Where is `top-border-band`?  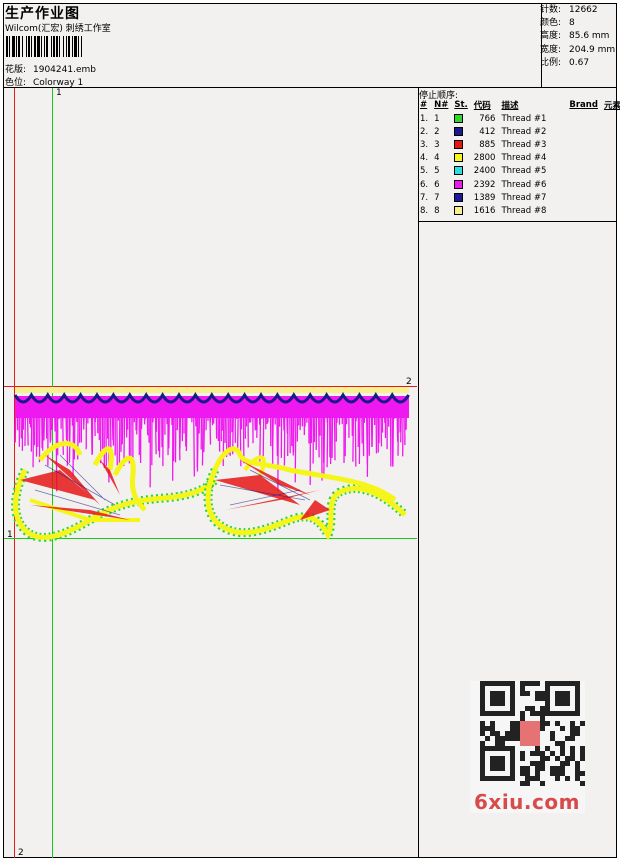 top-border-band is located at coordinates (212, 390).